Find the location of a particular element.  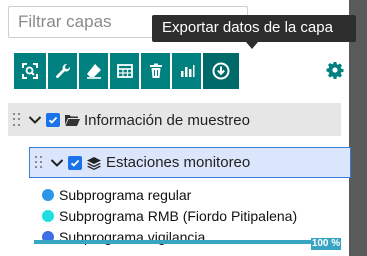

layer-visibility-checkbox is located at coordinates (75, 162).